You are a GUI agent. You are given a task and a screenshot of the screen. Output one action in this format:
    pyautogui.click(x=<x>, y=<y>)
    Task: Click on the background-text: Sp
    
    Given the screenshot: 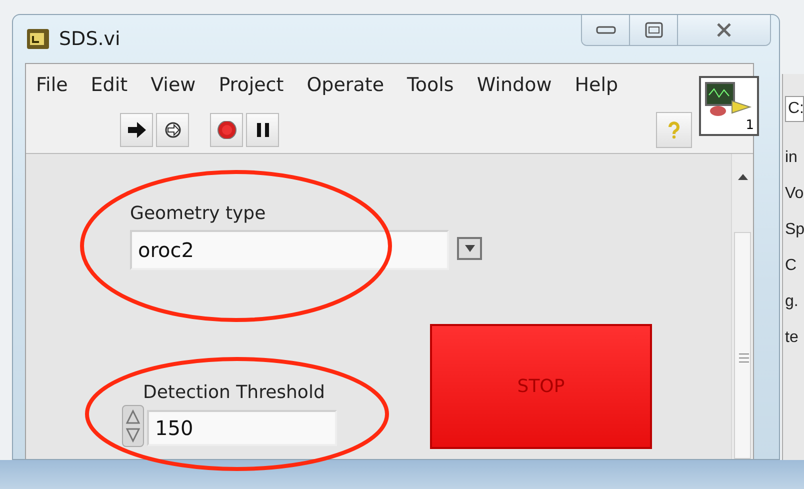 What is the action you would take?
    pyautogui.click(x=794, y=230)
    